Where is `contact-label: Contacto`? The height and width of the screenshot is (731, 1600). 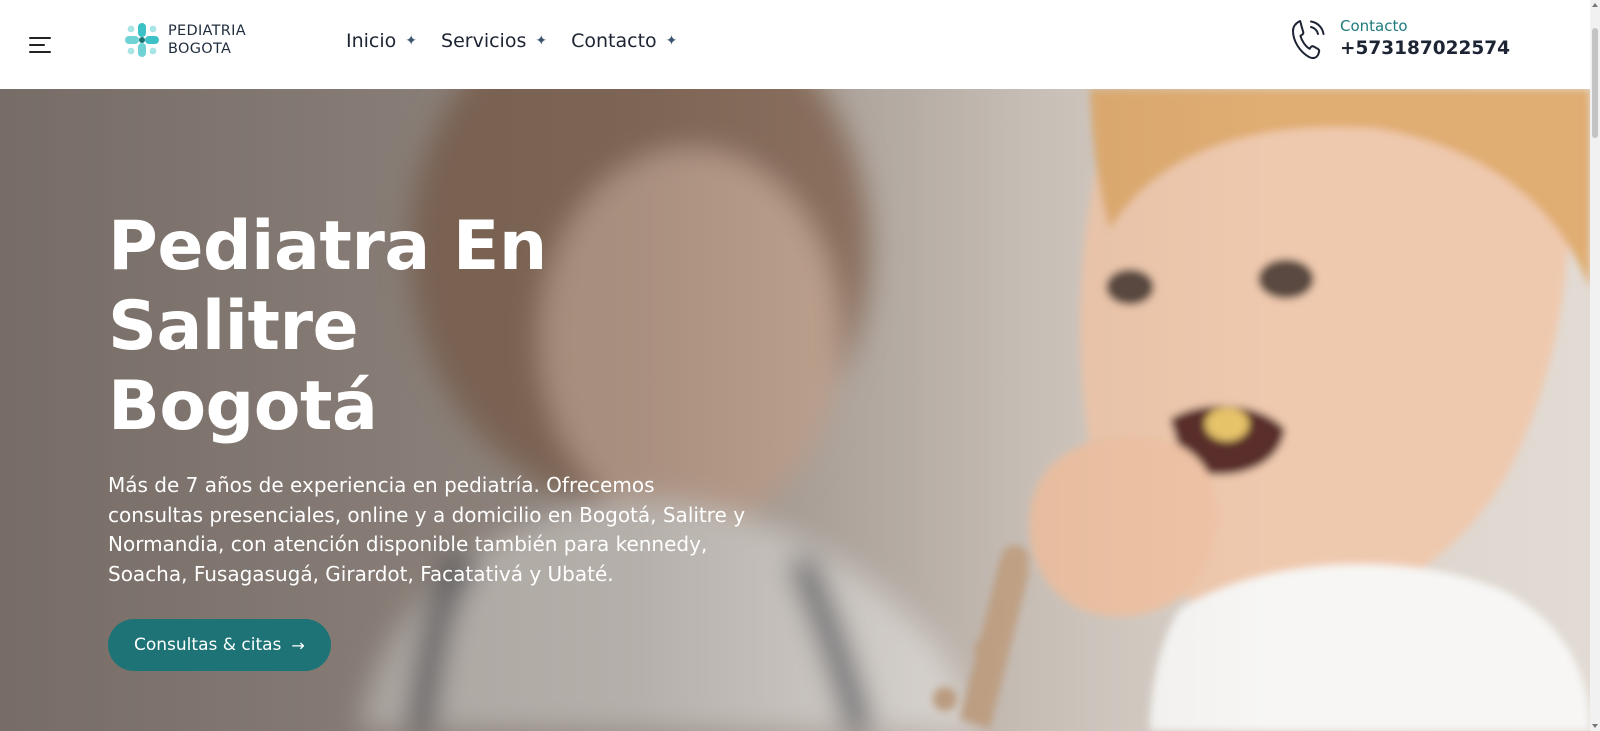 contact-label: Contacto is located at coordinates (1374, 26).